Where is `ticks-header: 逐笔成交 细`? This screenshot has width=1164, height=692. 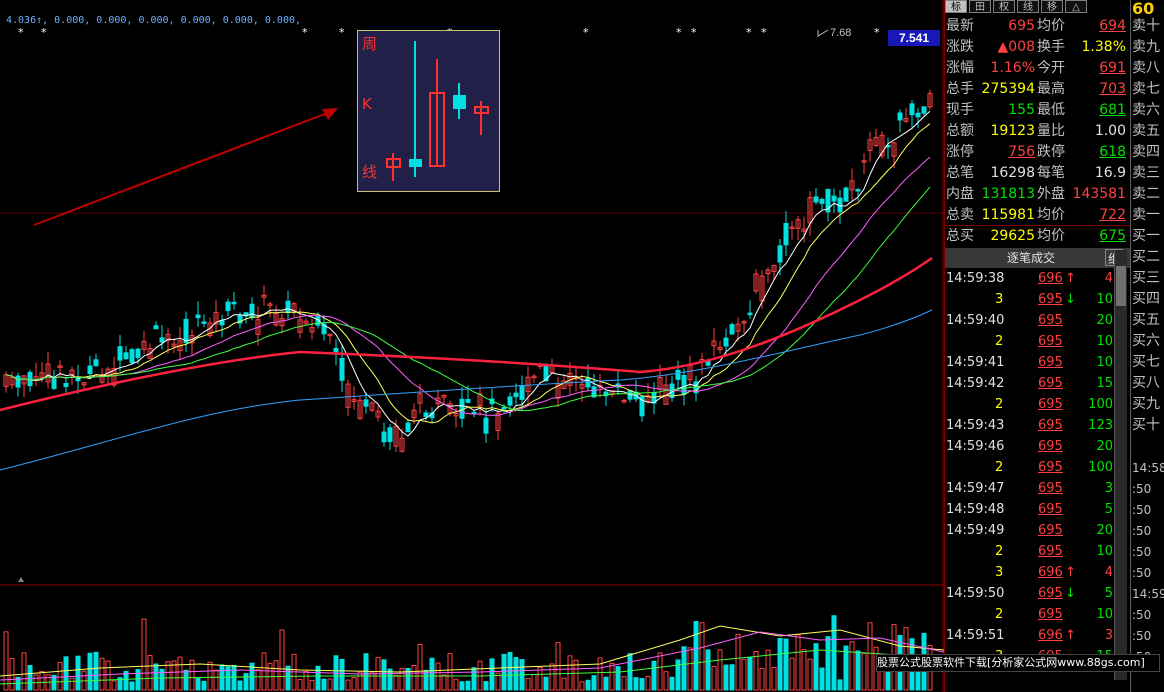
ticks-header: 逐笔成交 细 is located at coordinates (1038, 258).